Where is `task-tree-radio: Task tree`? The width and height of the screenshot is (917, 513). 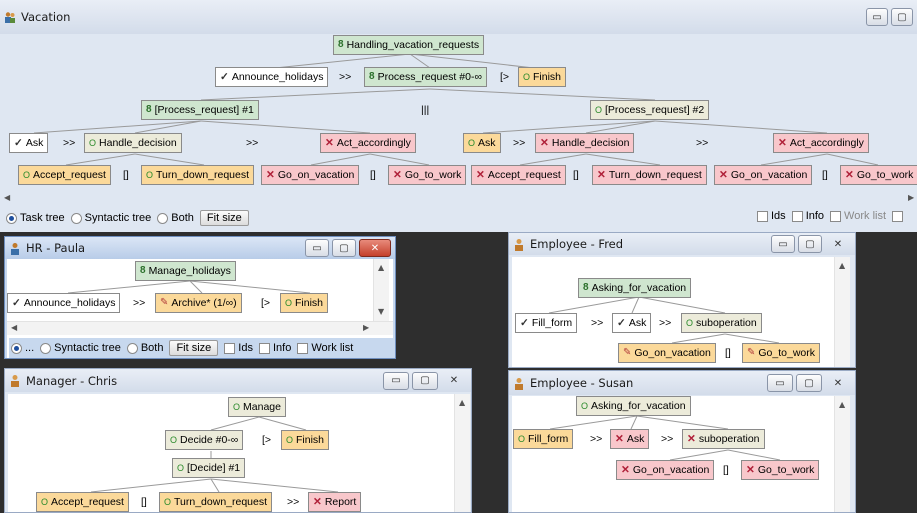 task-tree-radio: Task tree is located at coordinates (35, 218).